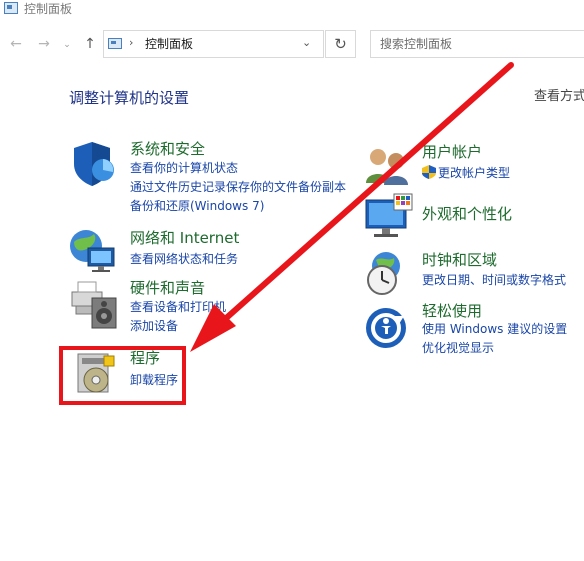  What do you see at coordinates (387, 167) in the screenshot?
I see `users-icon` at bounding box center [387, 167].